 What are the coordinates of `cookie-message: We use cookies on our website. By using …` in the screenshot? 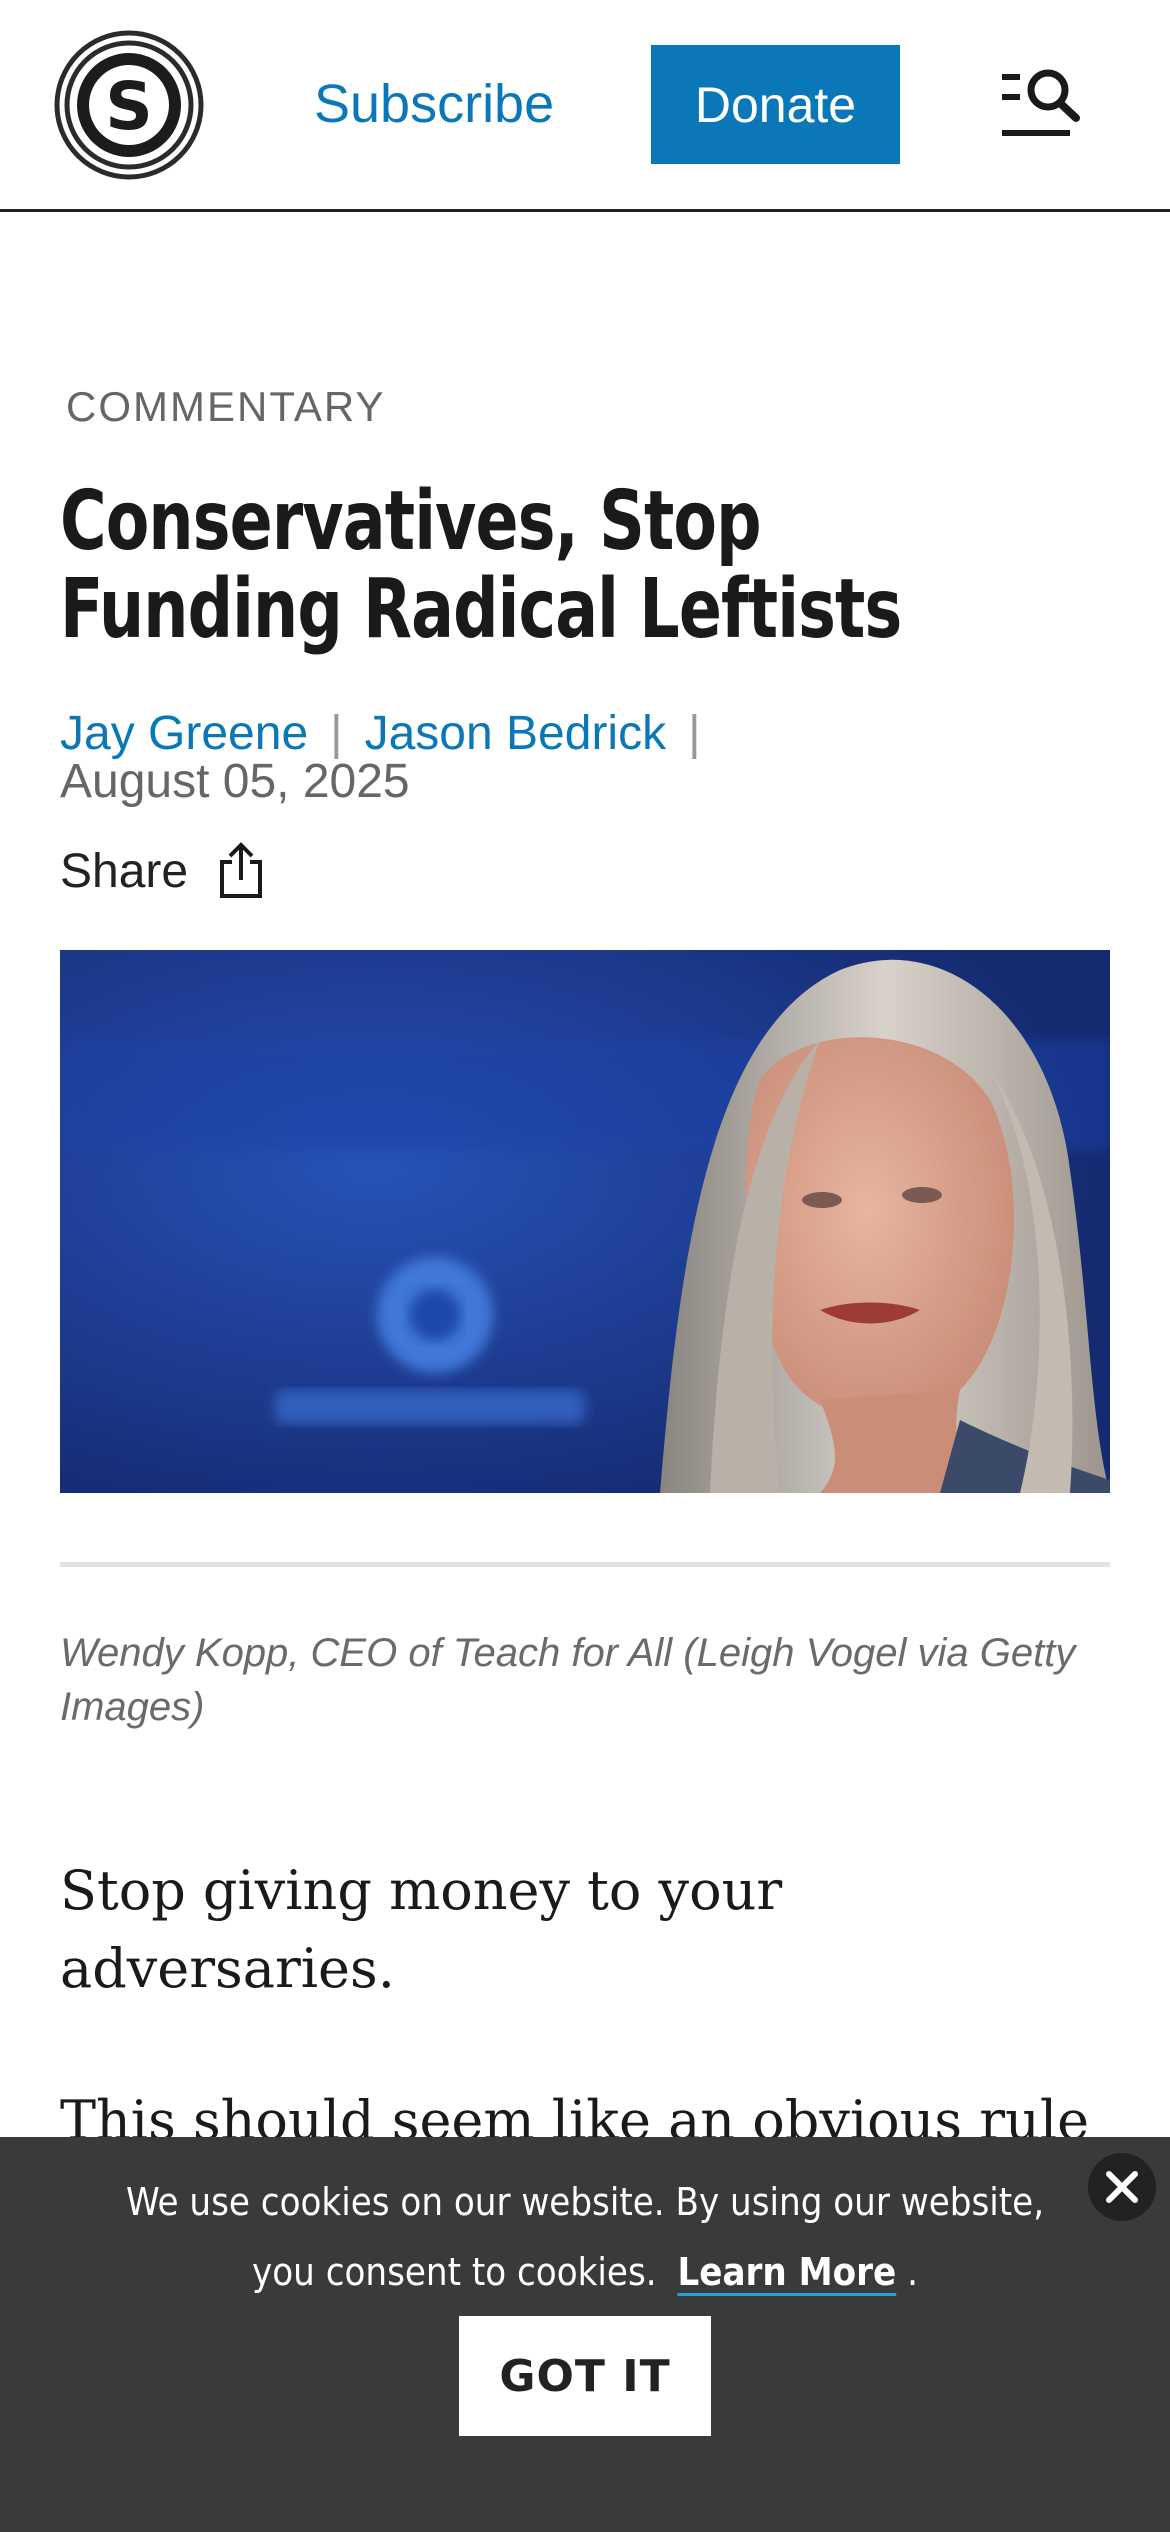 It's located at (585, 2237).